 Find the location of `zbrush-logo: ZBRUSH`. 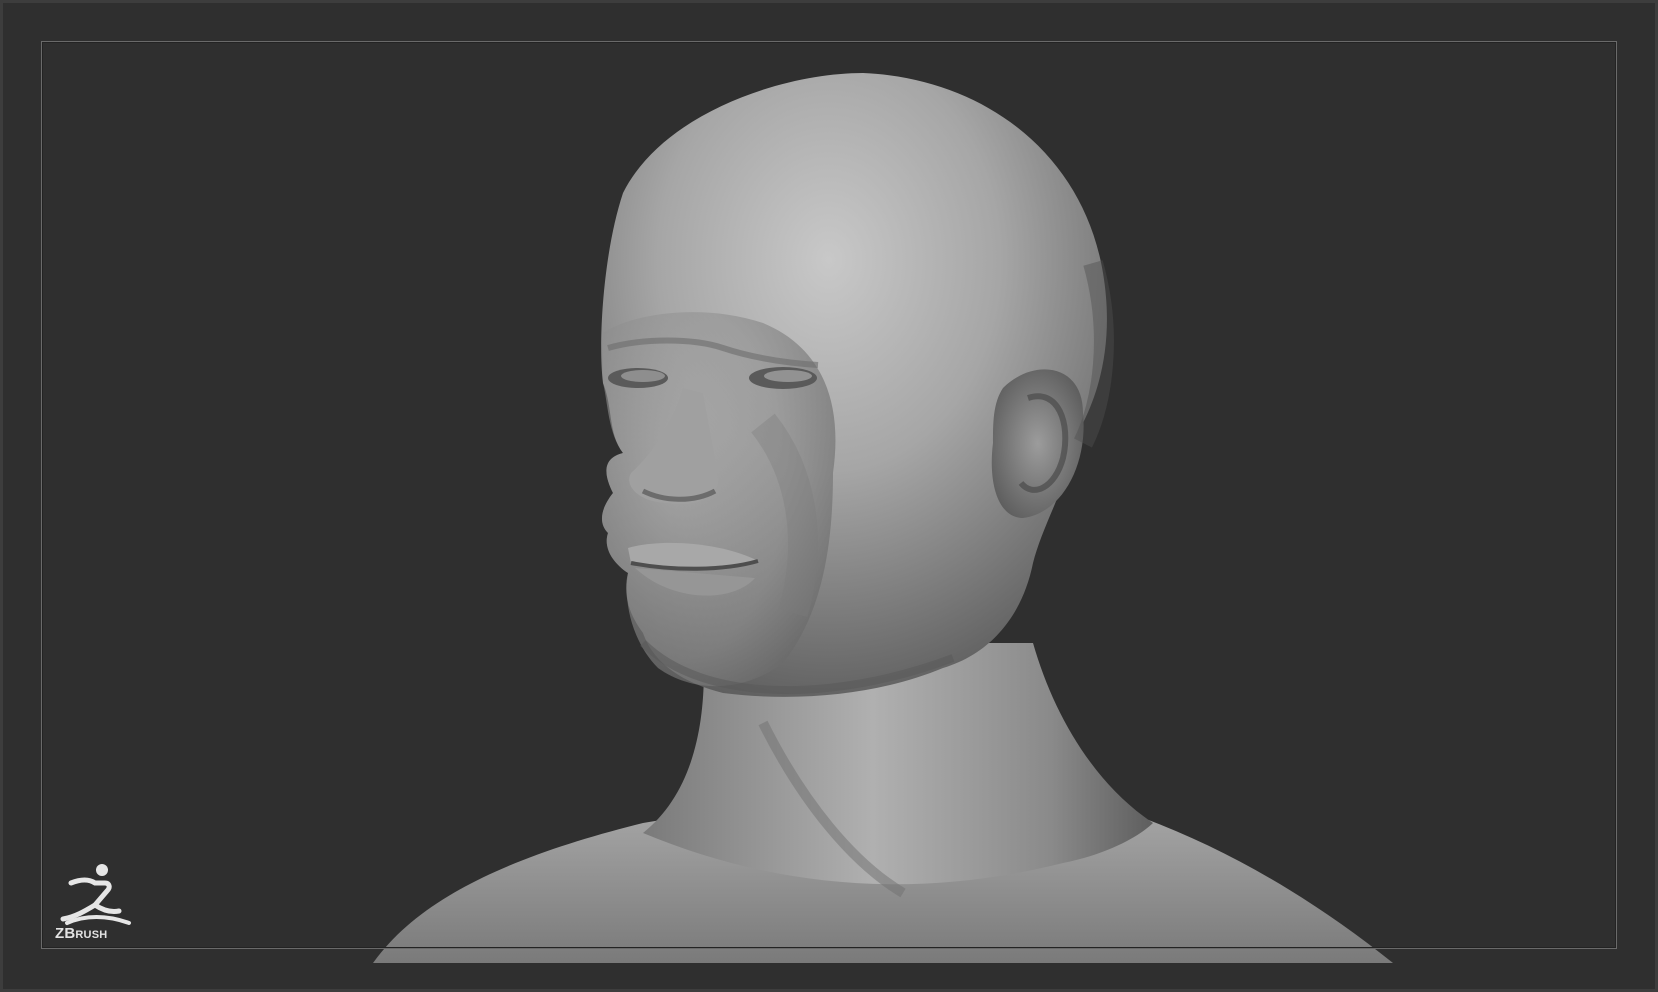

zbrush-logo: ZBRUSH is located at coordinates (98, 903).